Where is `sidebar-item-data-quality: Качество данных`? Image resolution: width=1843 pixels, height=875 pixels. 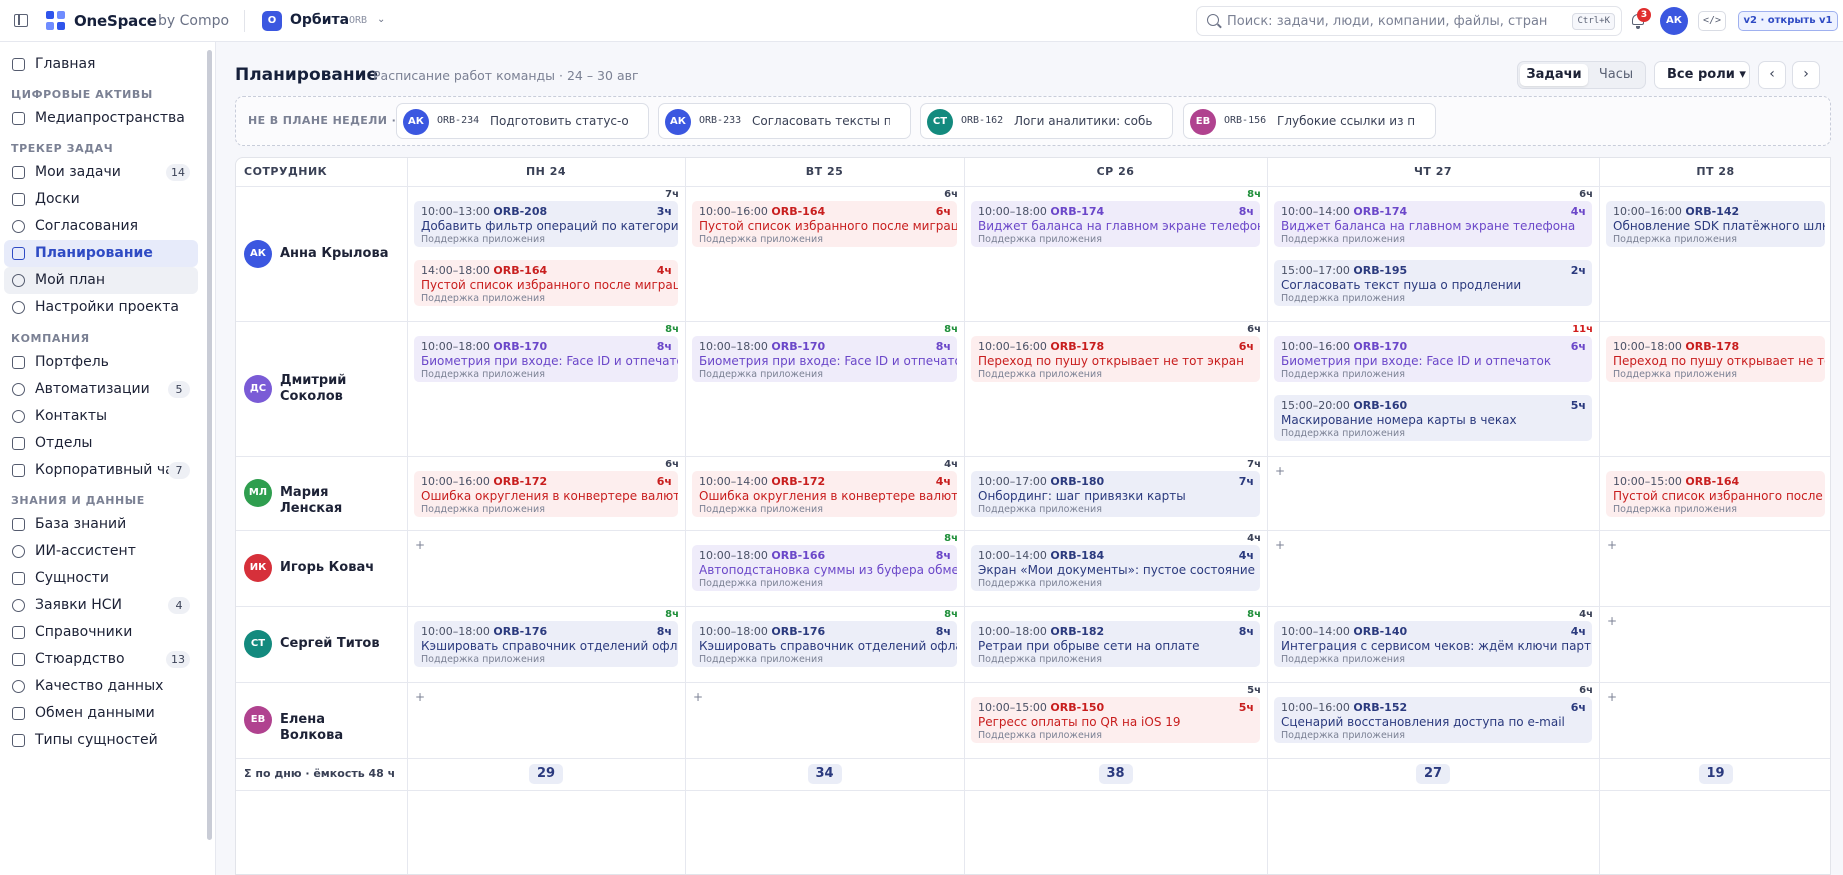 sidebar-item-data-quality: Качество данных is located at coordinates (101, 686).